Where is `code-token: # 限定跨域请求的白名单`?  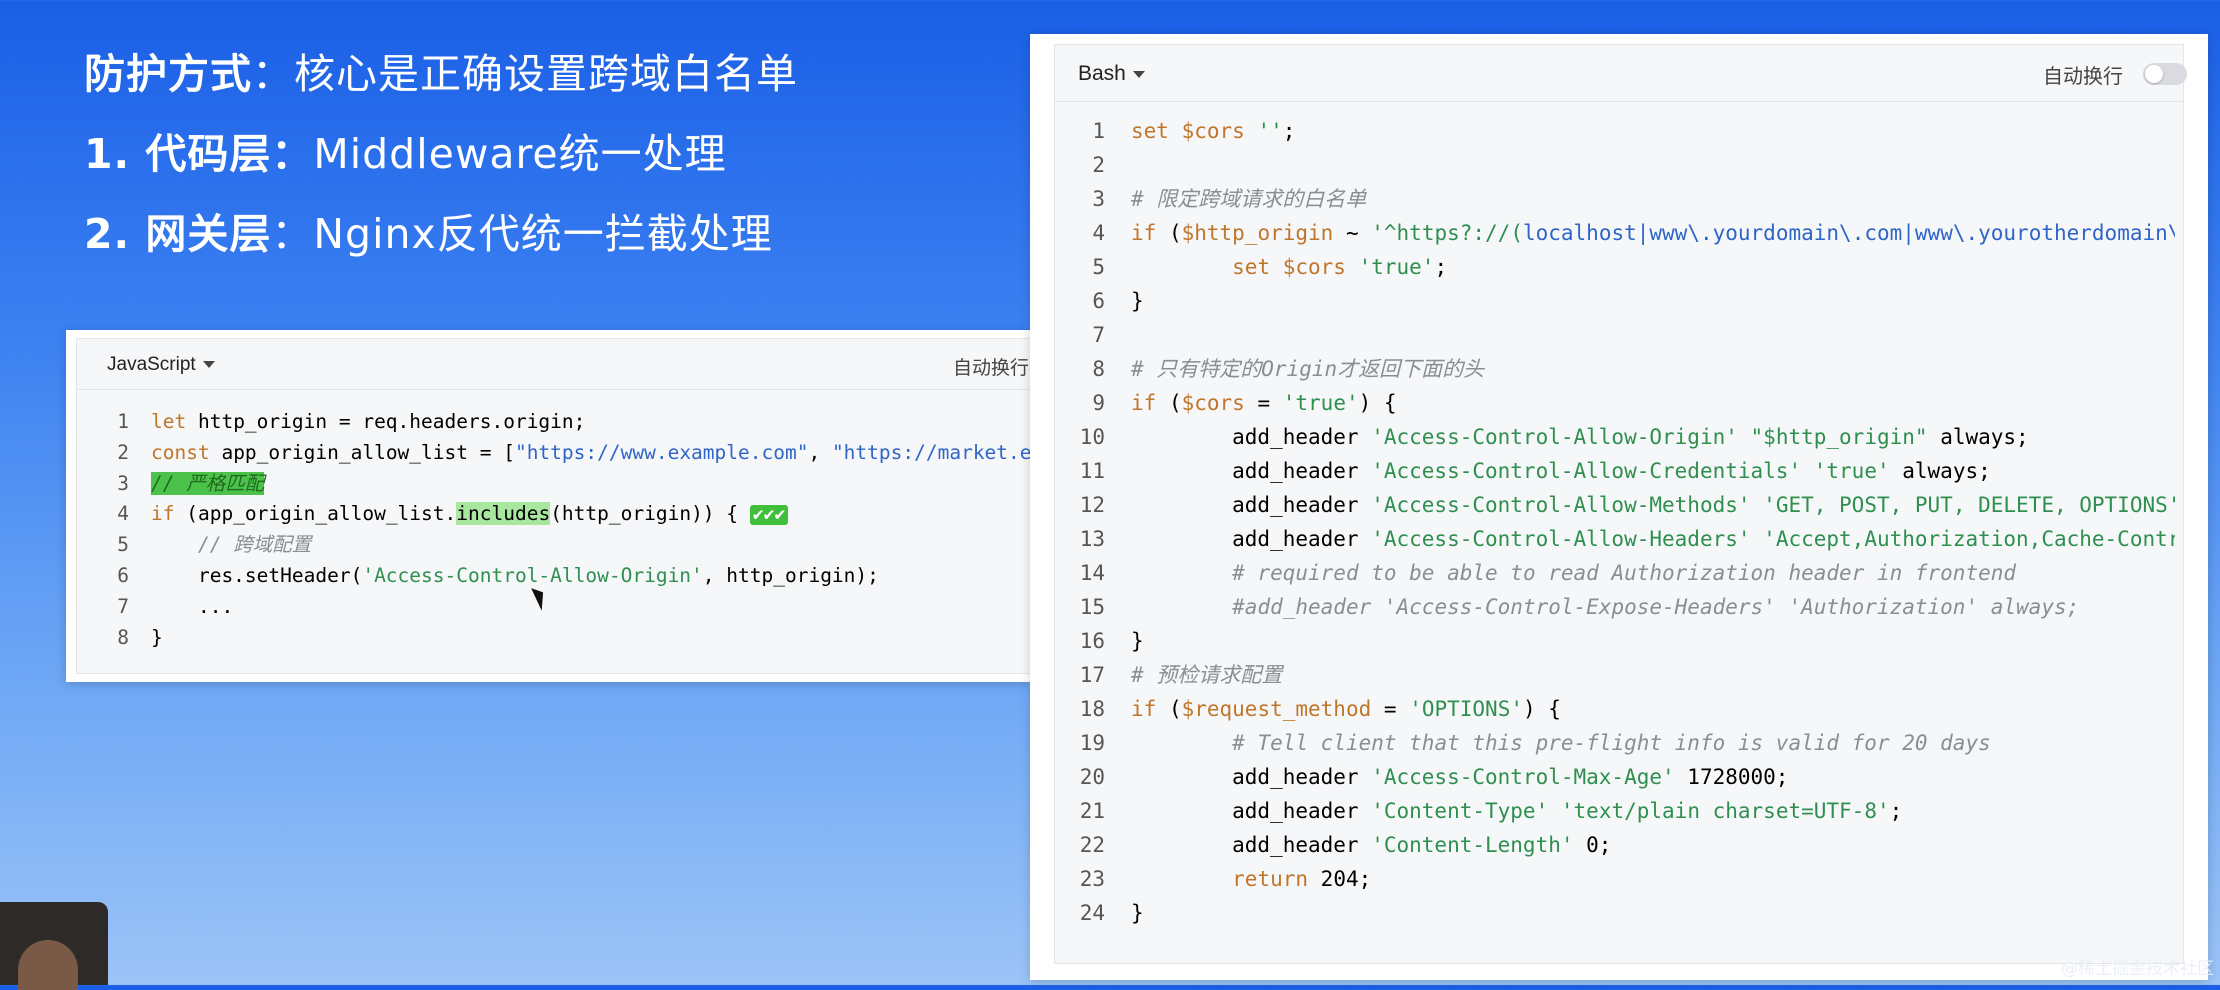
code-token: # 限定跨域请求的白名单 is located at coordinates (1249, 199).